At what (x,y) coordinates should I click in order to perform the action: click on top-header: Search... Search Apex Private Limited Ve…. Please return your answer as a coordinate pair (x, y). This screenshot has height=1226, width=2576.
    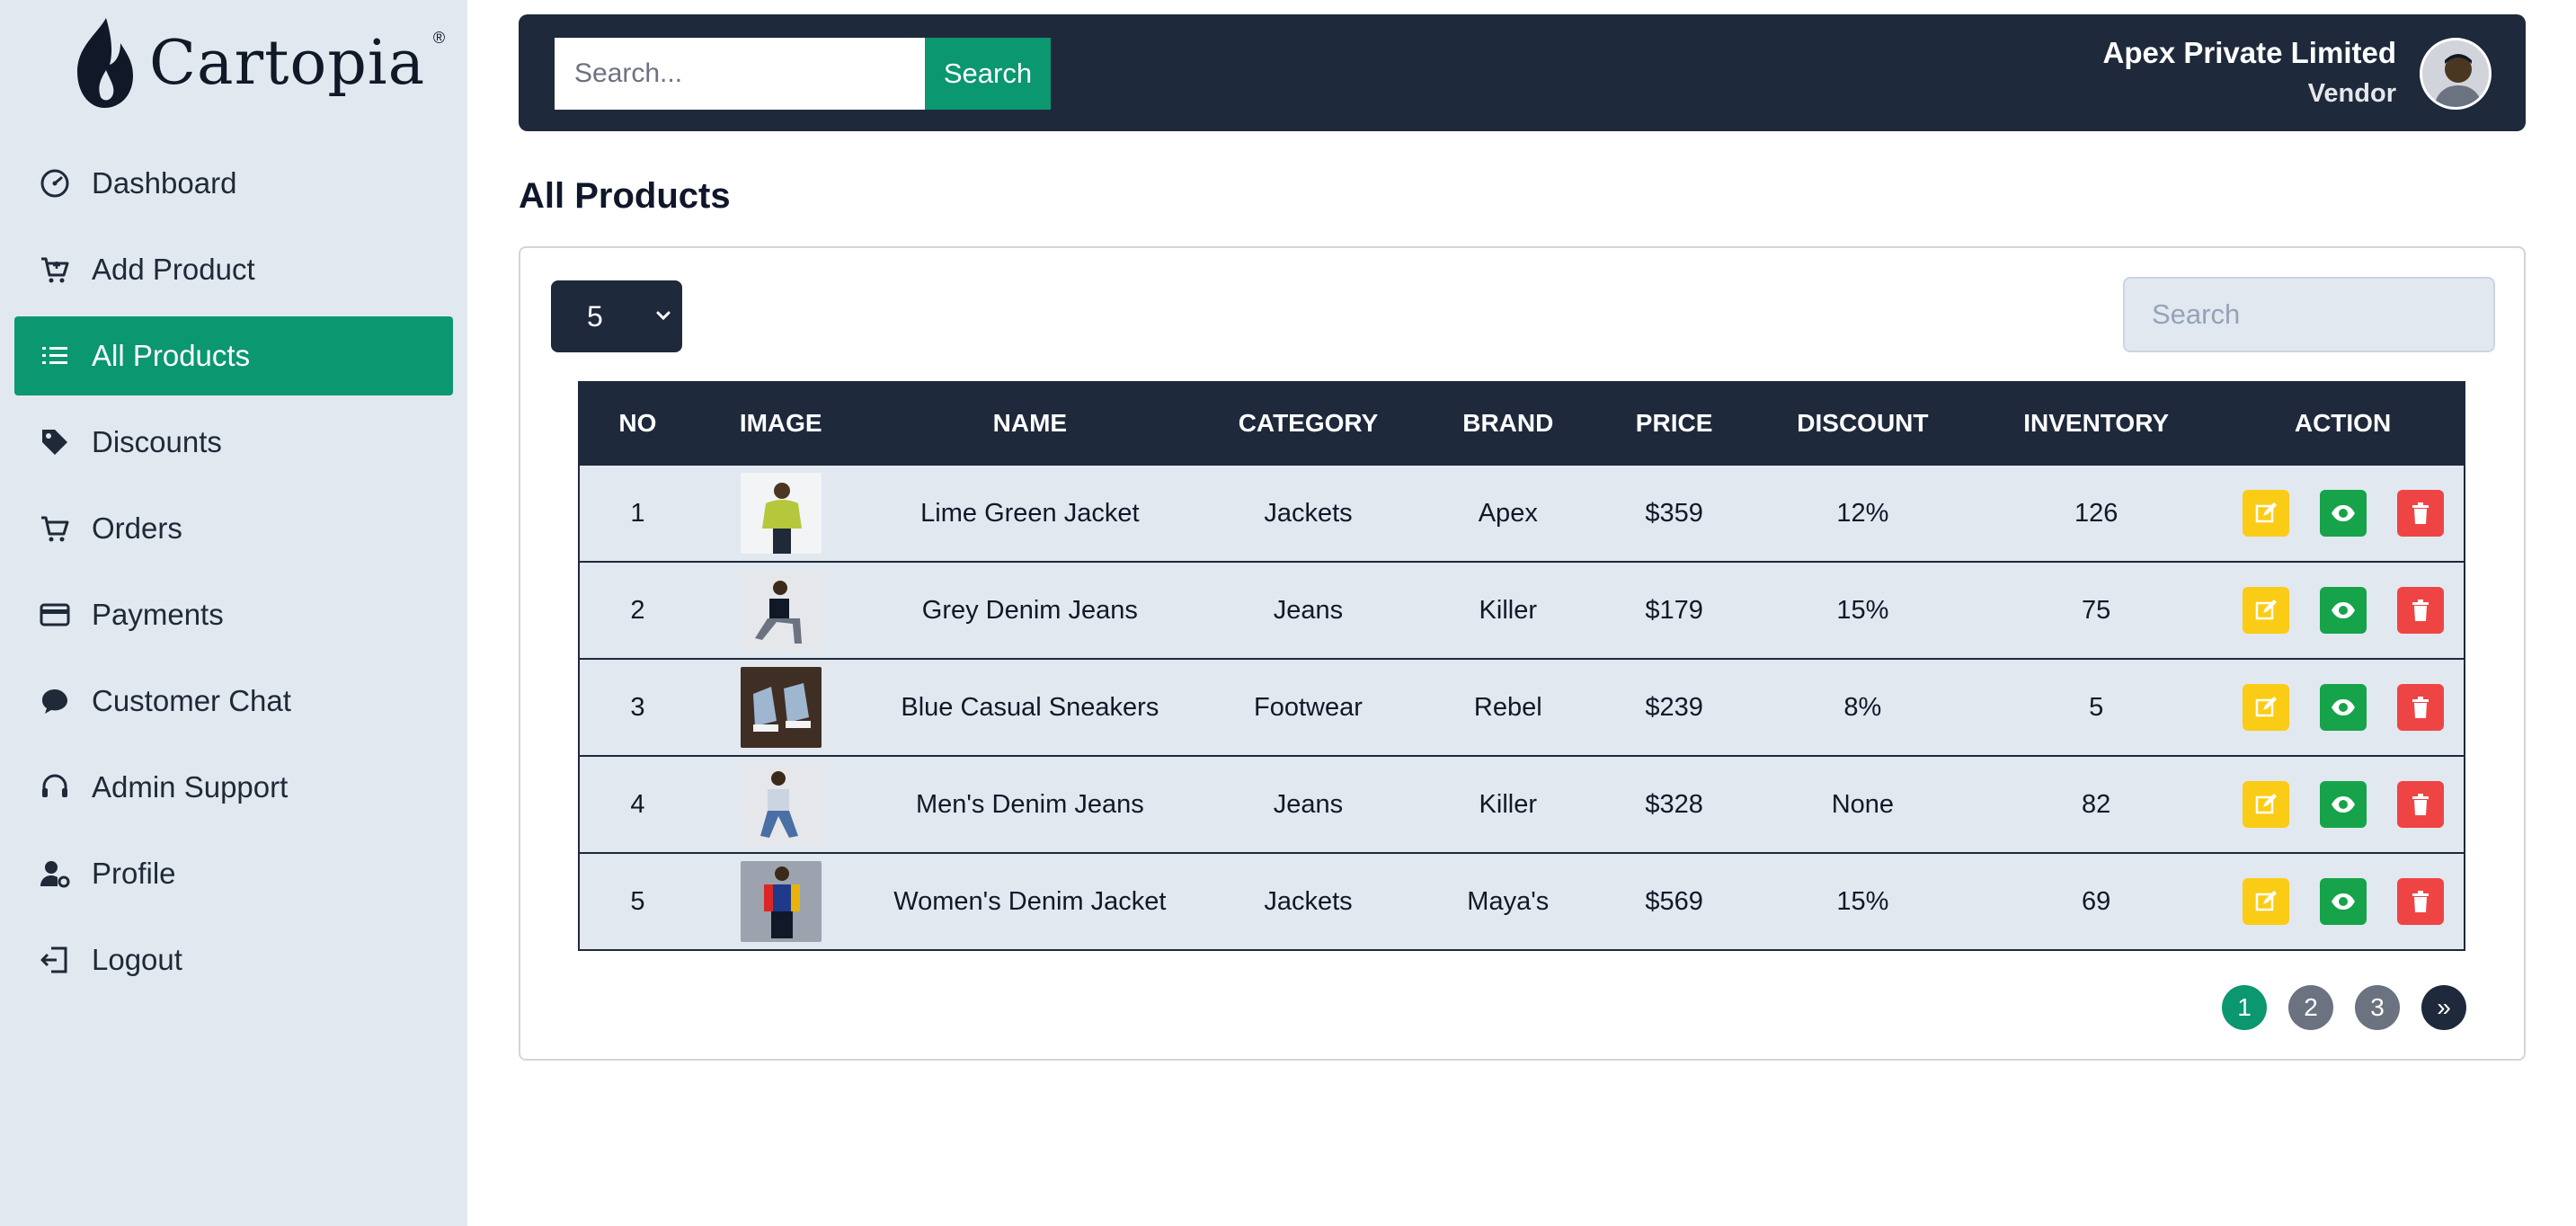
    Looking at the image, I should click on (1522, 72).